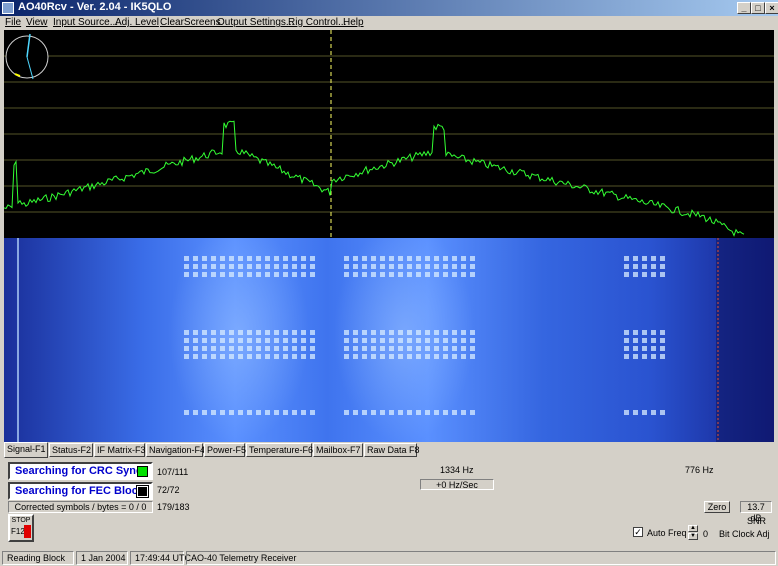 This screenshot has width=778, height=566. Describe the element at coordinates (168, 490) in the screenshot. I see `fec-count: 72/72` at that location.